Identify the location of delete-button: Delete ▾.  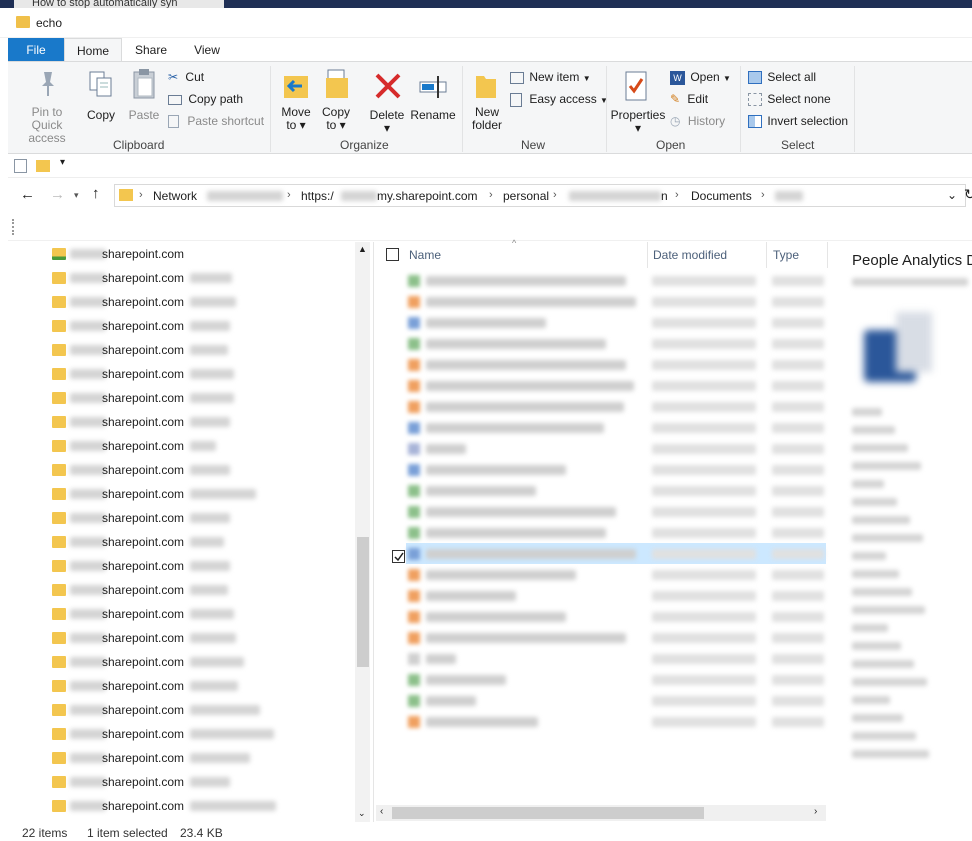
(387, 100).